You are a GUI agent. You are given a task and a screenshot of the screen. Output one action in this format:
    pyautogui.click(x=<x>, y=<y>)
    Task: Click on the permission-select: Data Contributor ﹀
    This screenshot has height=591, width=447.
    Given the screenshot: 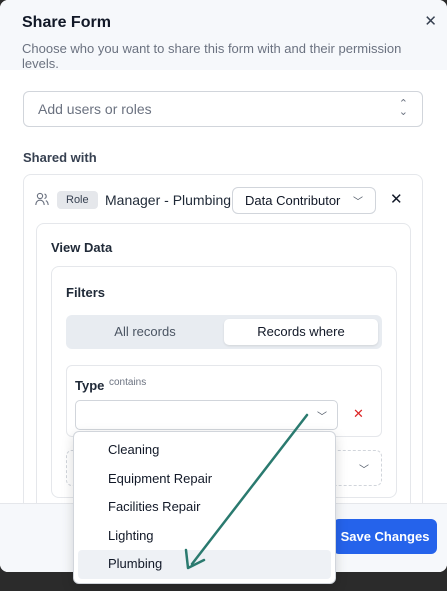 What is the action you would take?
    pyautogui.click(x=304, y=200)
    